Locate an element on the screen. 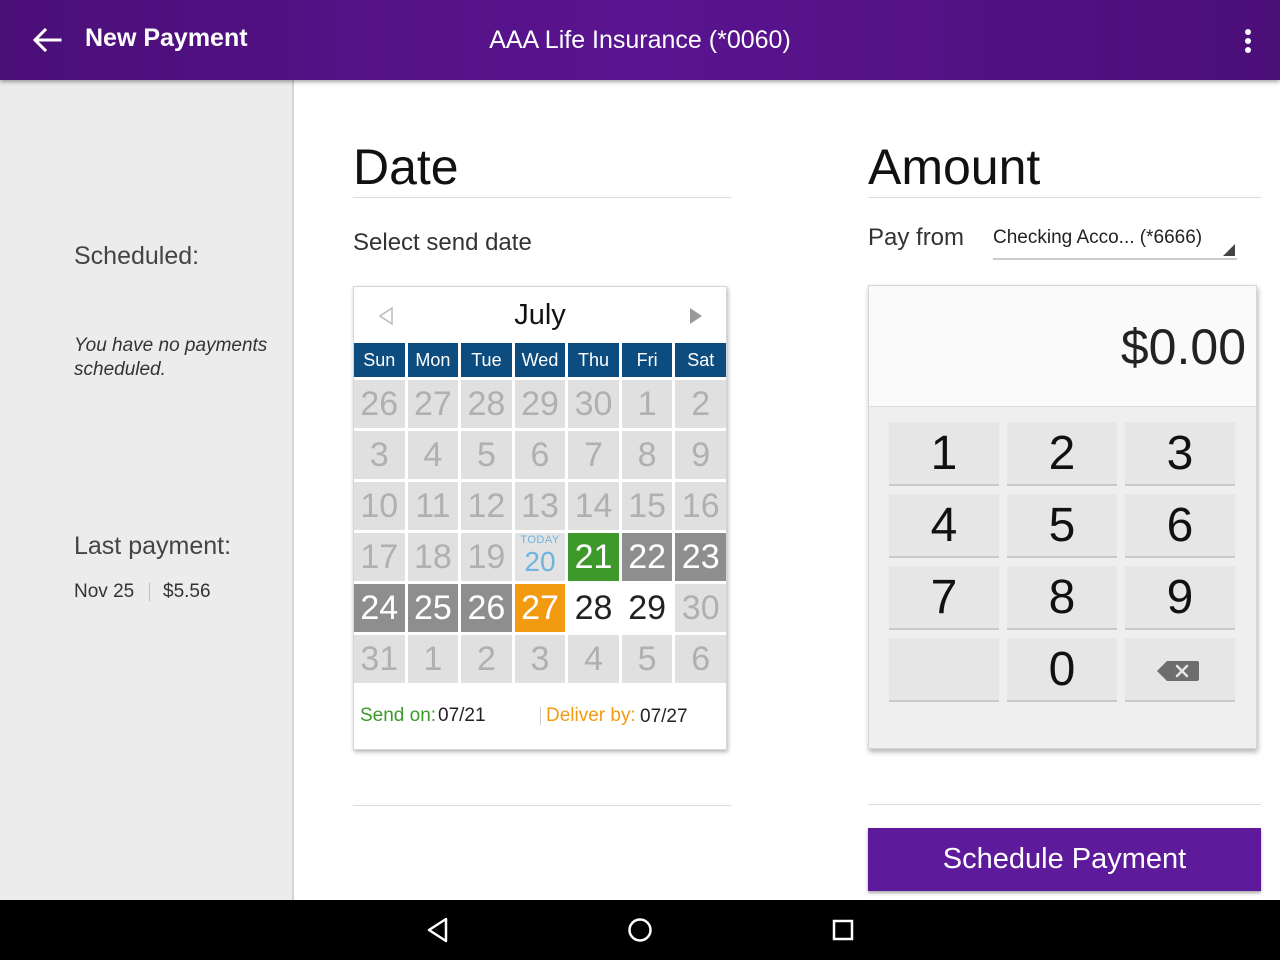 Image resolution: width=1280 pixels, height=960 pixels. calendar-day-deliver-by: 27 is located at coordinates (540, 608).